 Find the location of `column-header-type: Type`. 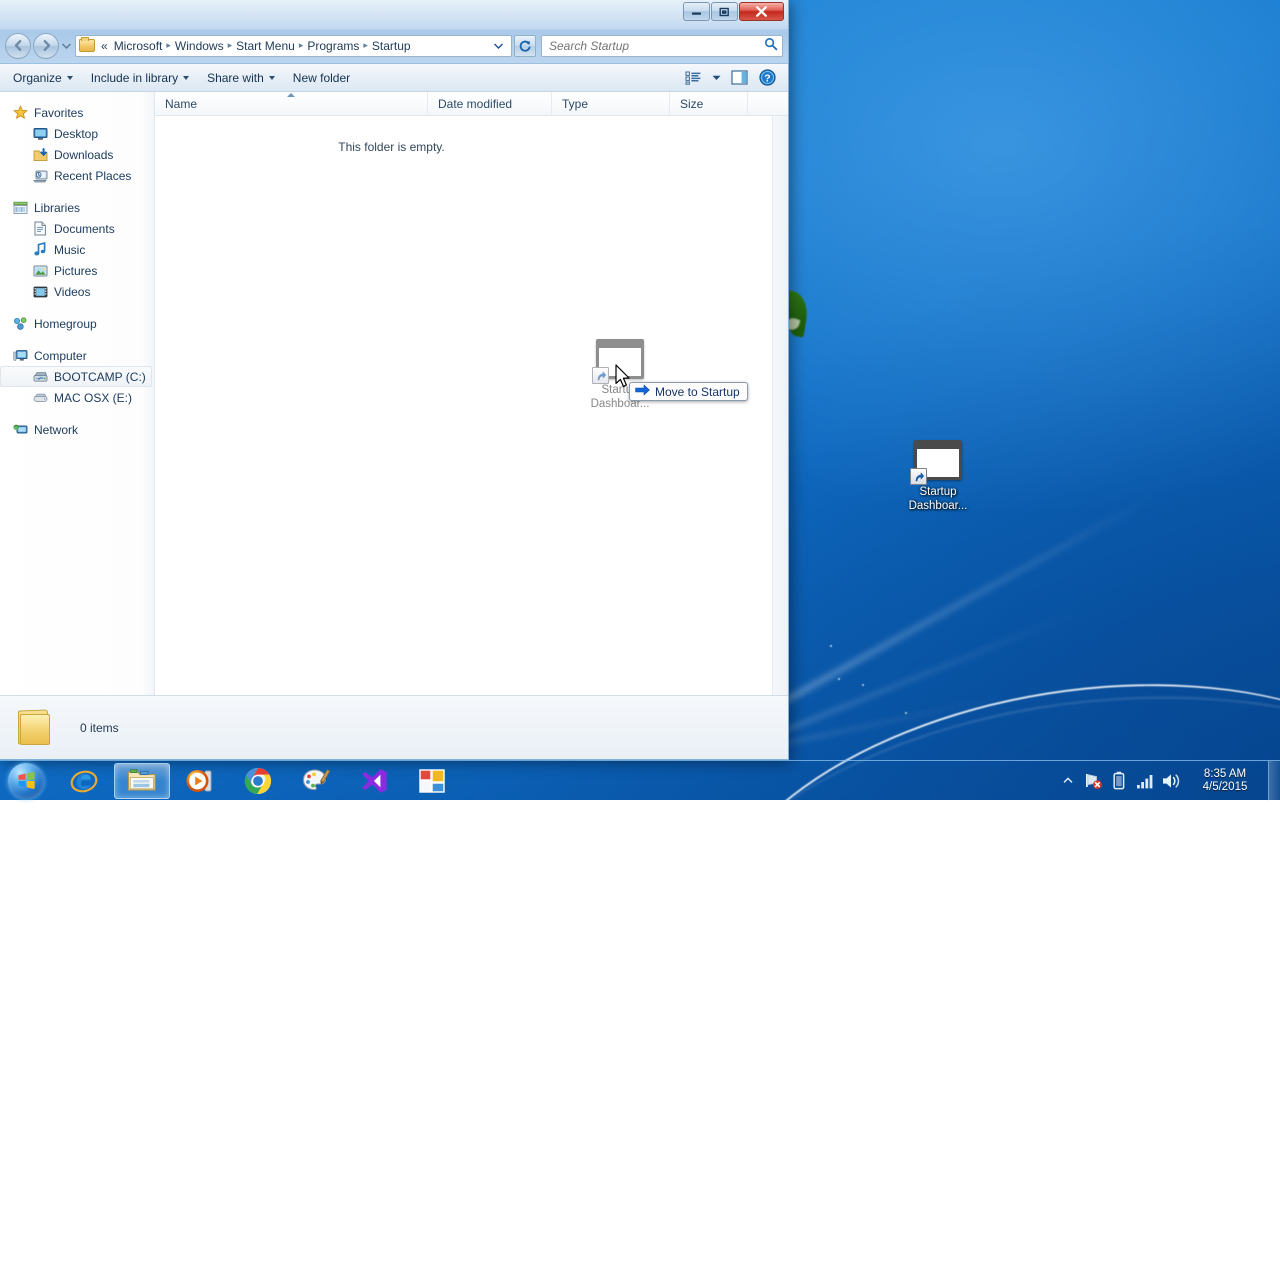

column-header-type: Type is located at coordinates (611, 103).